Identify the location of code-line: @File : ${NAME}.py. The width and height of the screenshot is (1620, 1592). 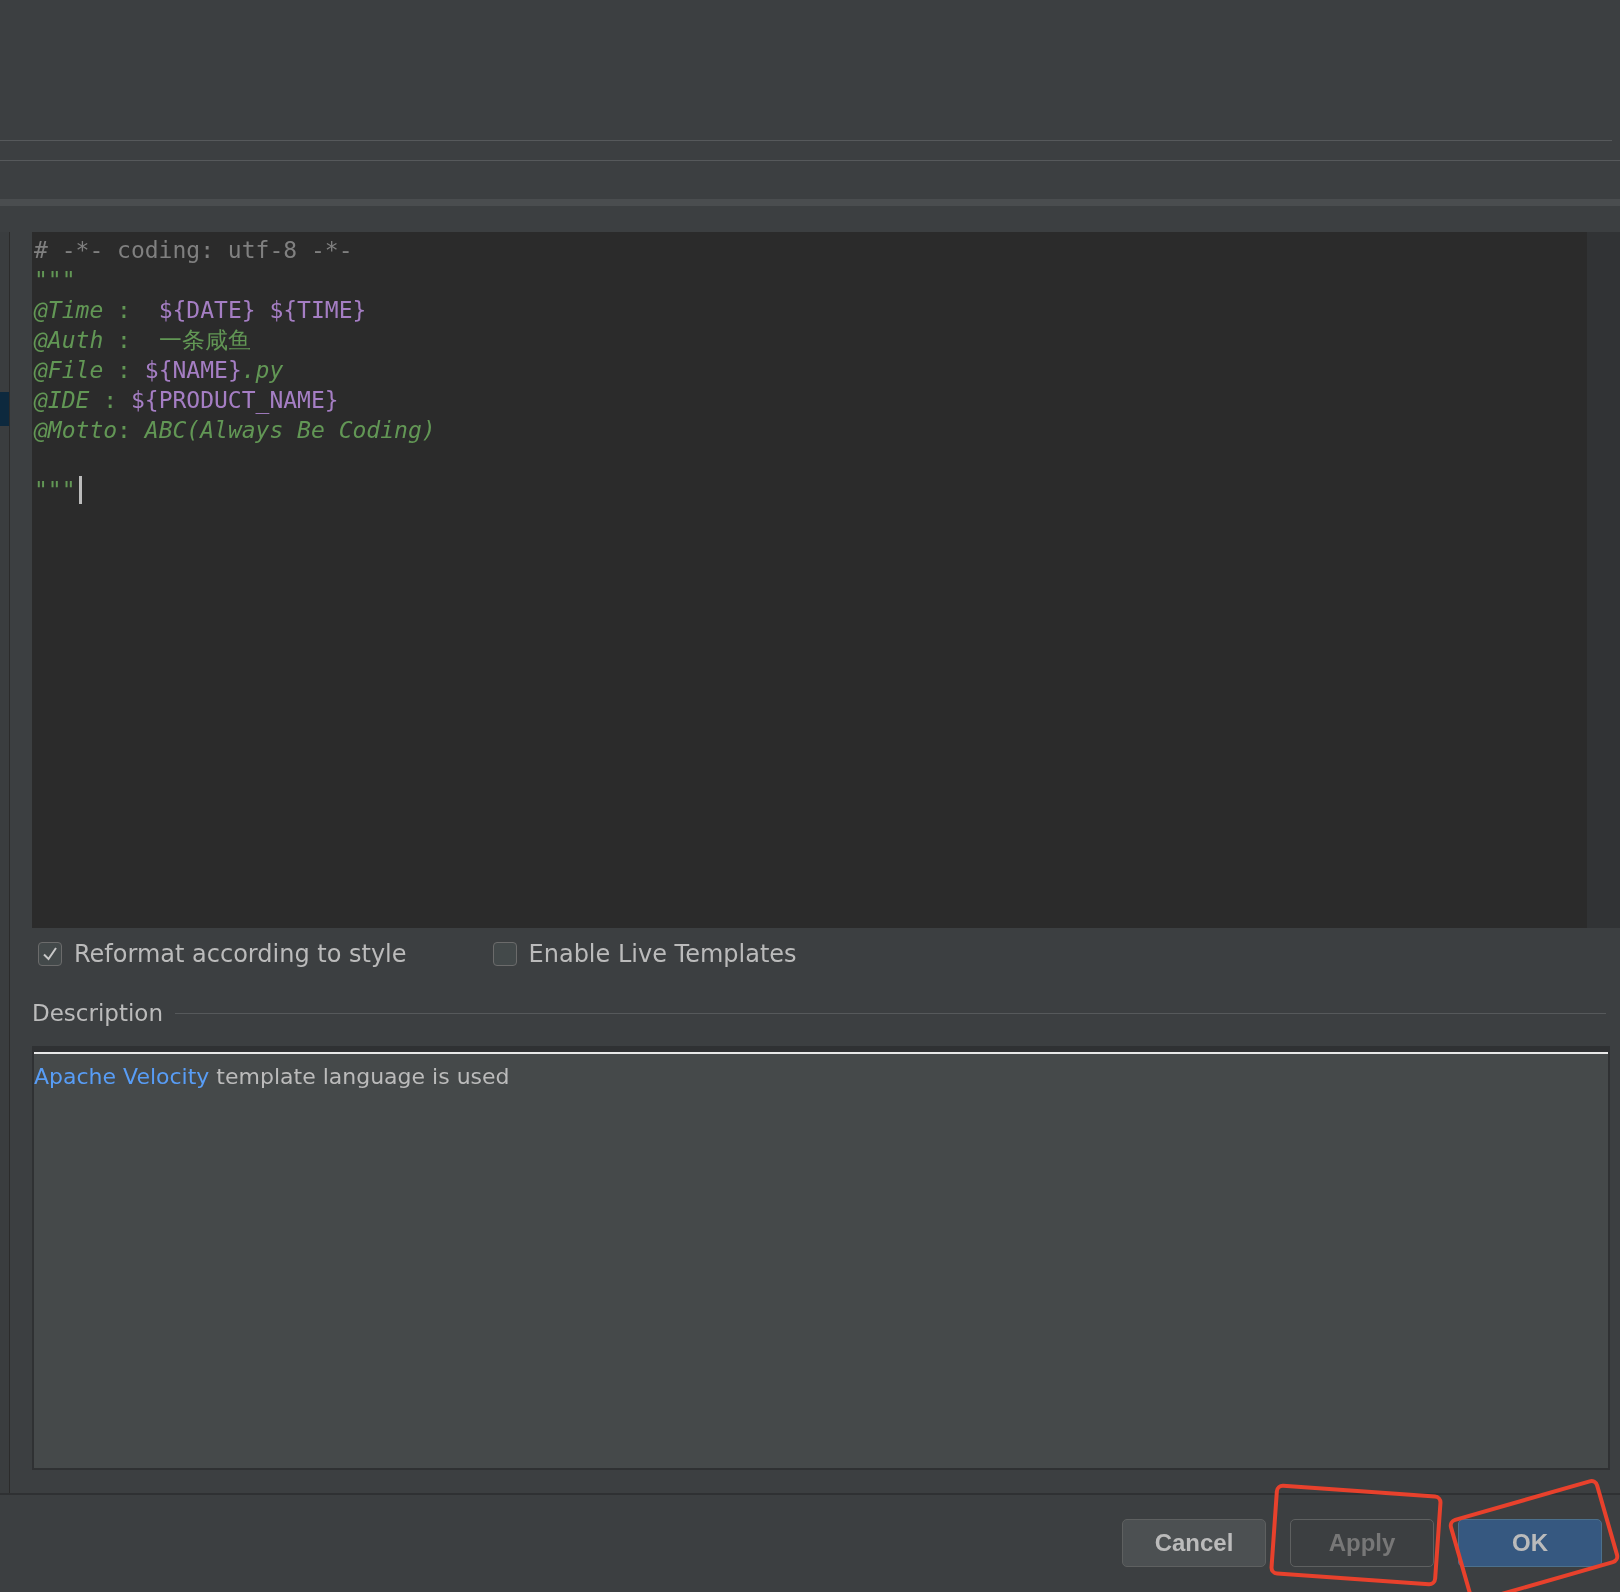
(159, 370).